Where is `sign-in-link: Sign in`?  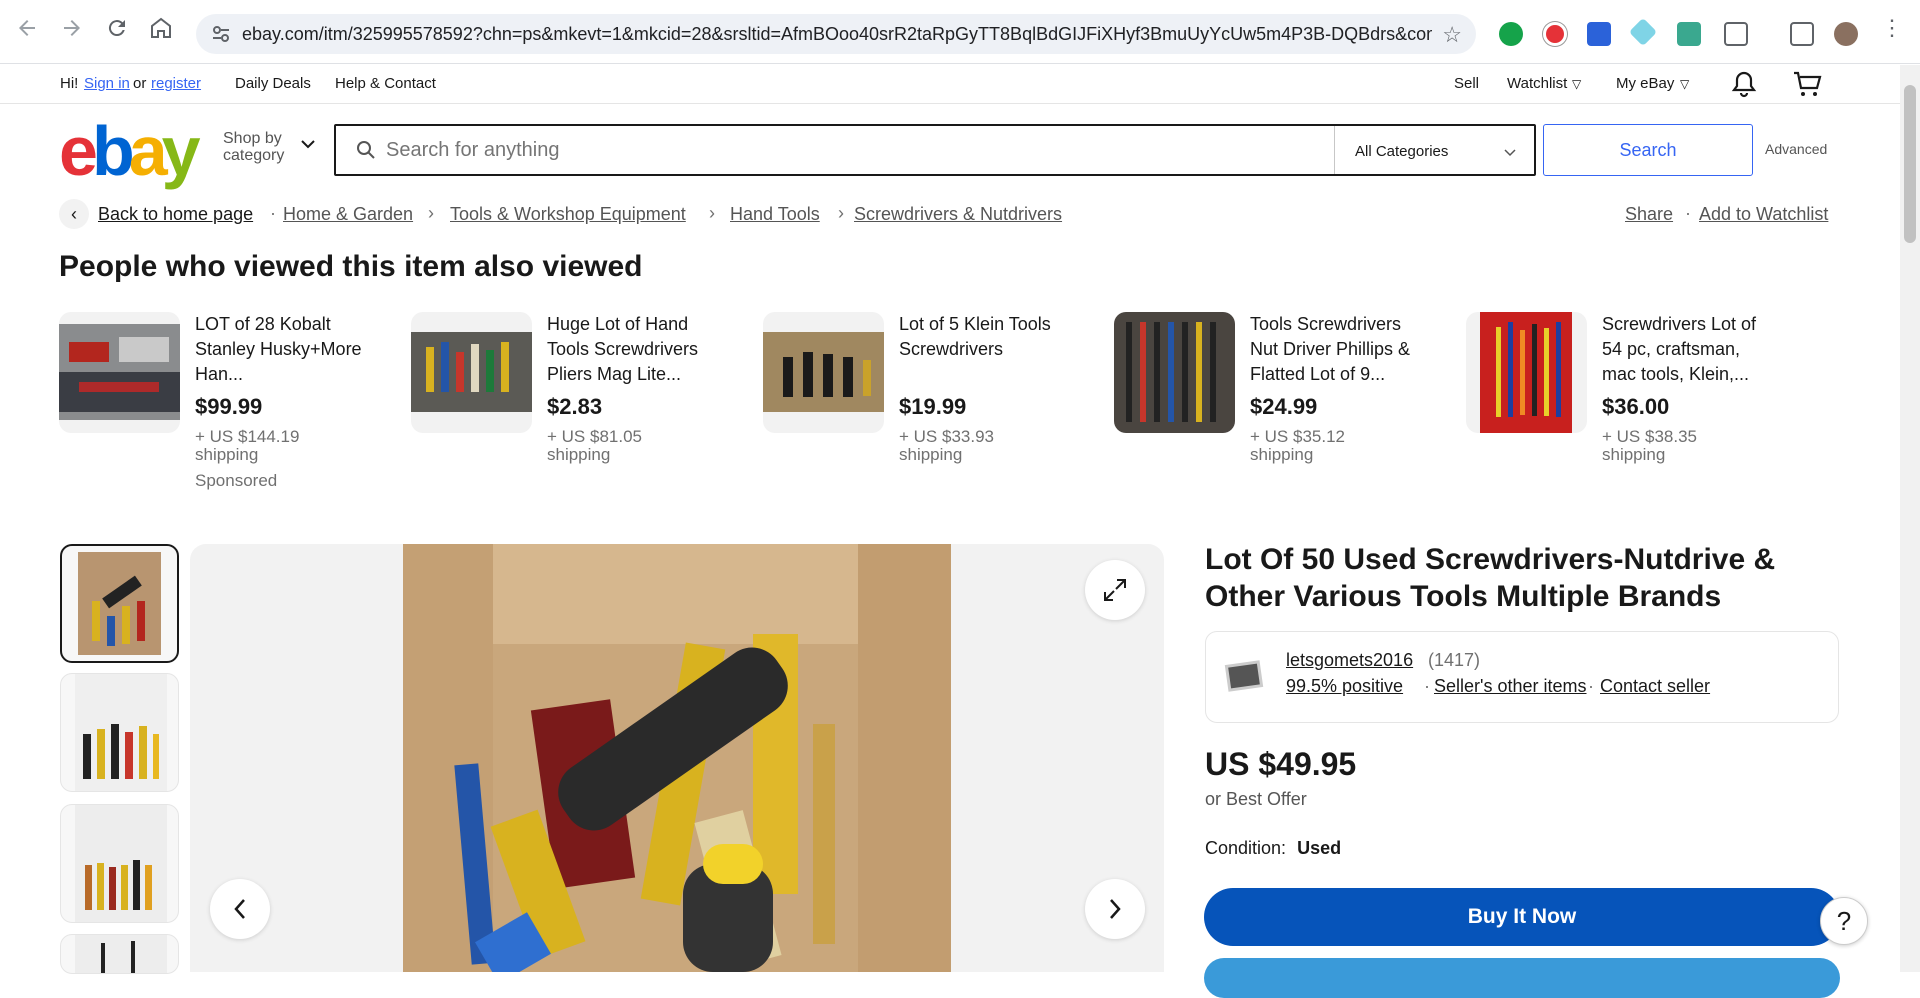 sign-in-link: Sign in is located at coordinates (107, 83).